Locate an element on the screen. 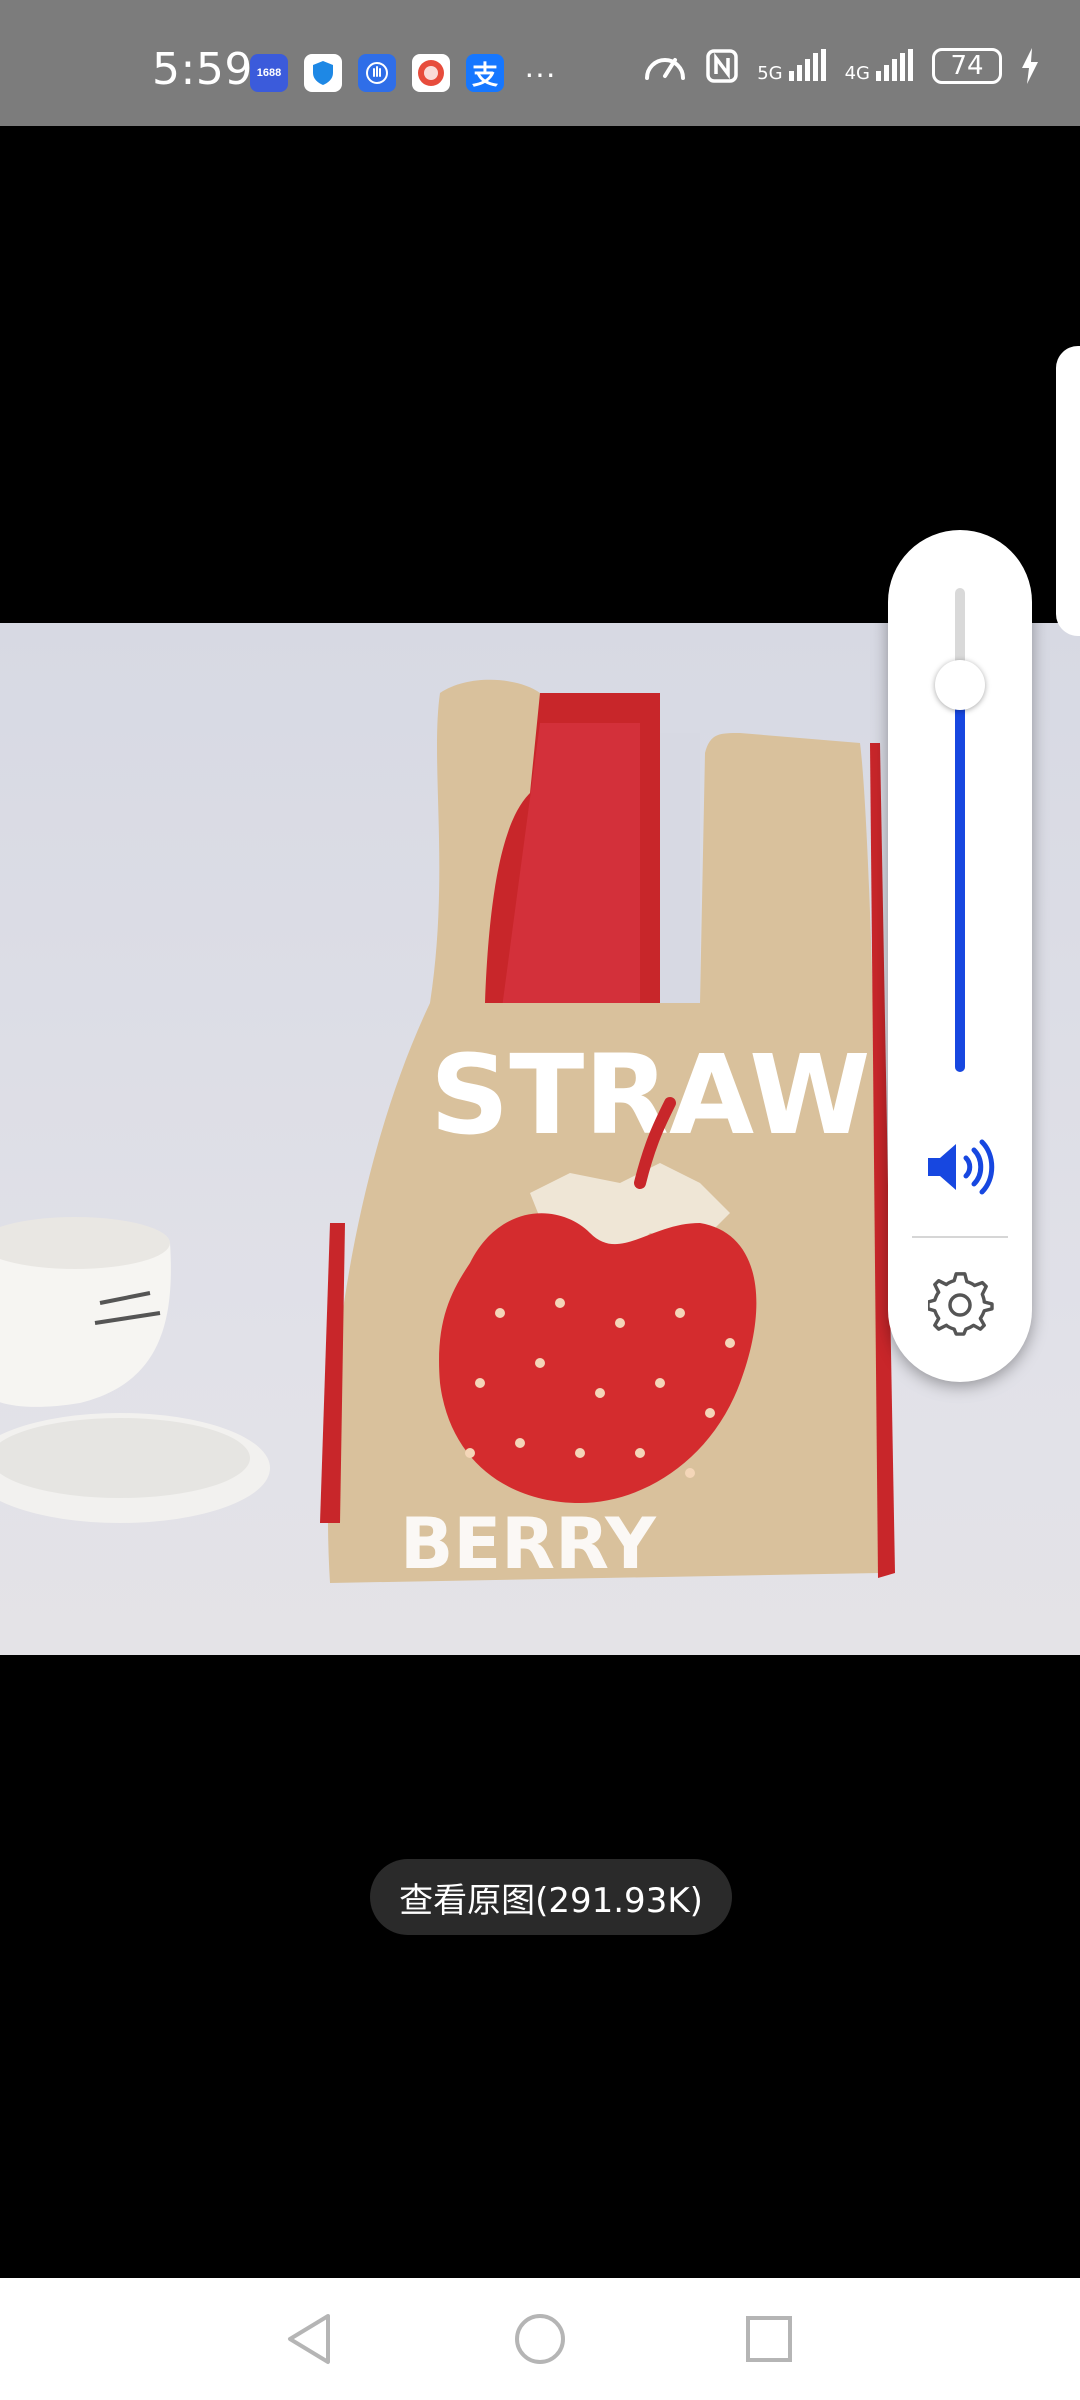 This screenshot has width=1080, height=2400. hand-app-icon is located at coordinates (377, 73).